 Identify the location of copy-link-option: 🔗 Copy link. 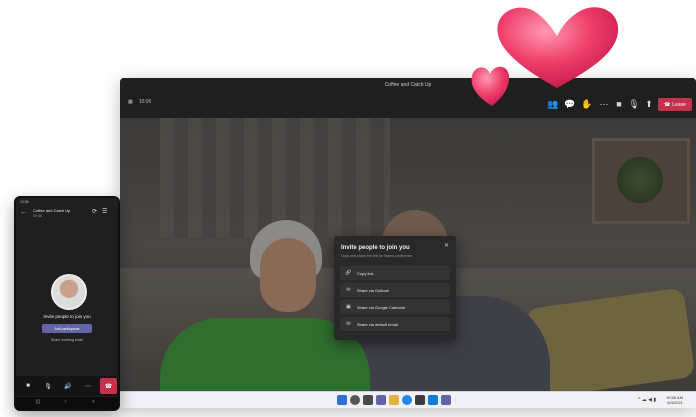
(395, 273).